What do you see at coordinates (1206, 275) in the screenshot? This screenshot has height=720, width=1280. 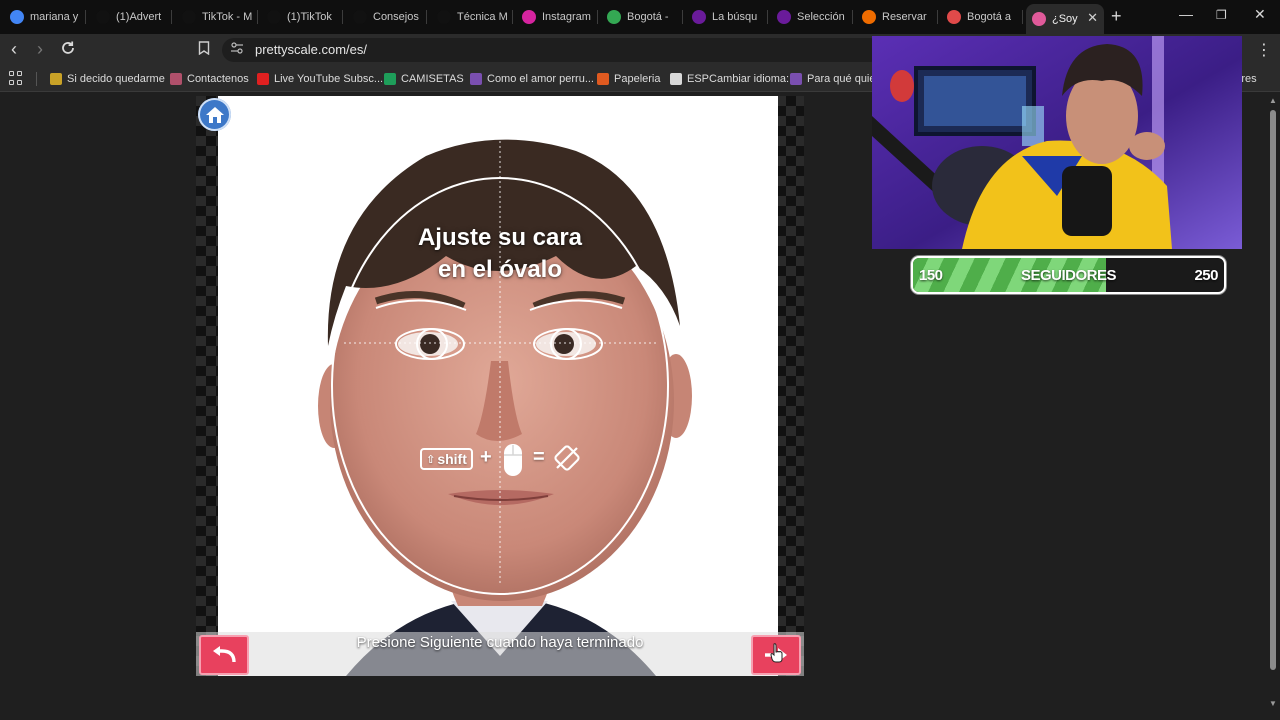 I see `followers-max: 250` at bounding box center [1206, 275].